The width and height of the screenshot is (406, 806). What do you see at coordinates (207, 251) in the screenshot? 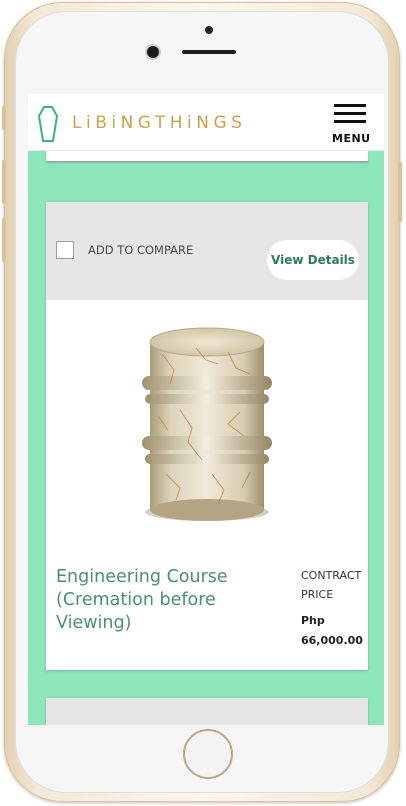
I see `product-card-actions: ADD TO COMPARE View Details` at bounding box center [207, 251].